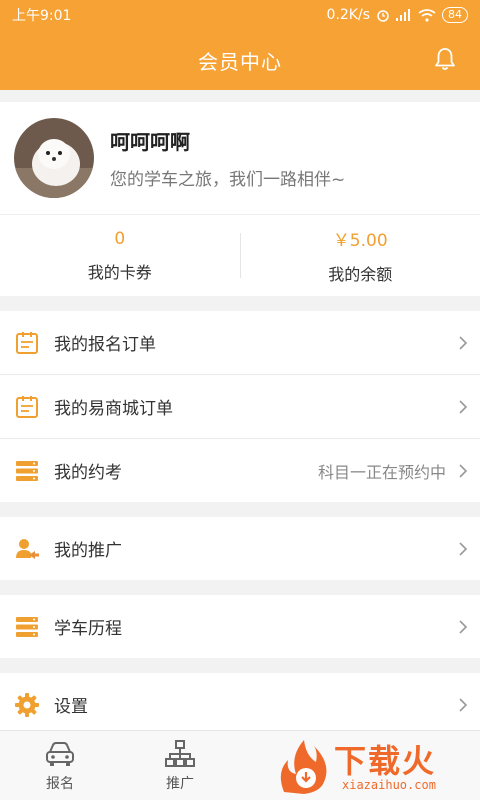  I want to click on status-bar: 上午9:01 0.2K/s 84, so click(240, 15).